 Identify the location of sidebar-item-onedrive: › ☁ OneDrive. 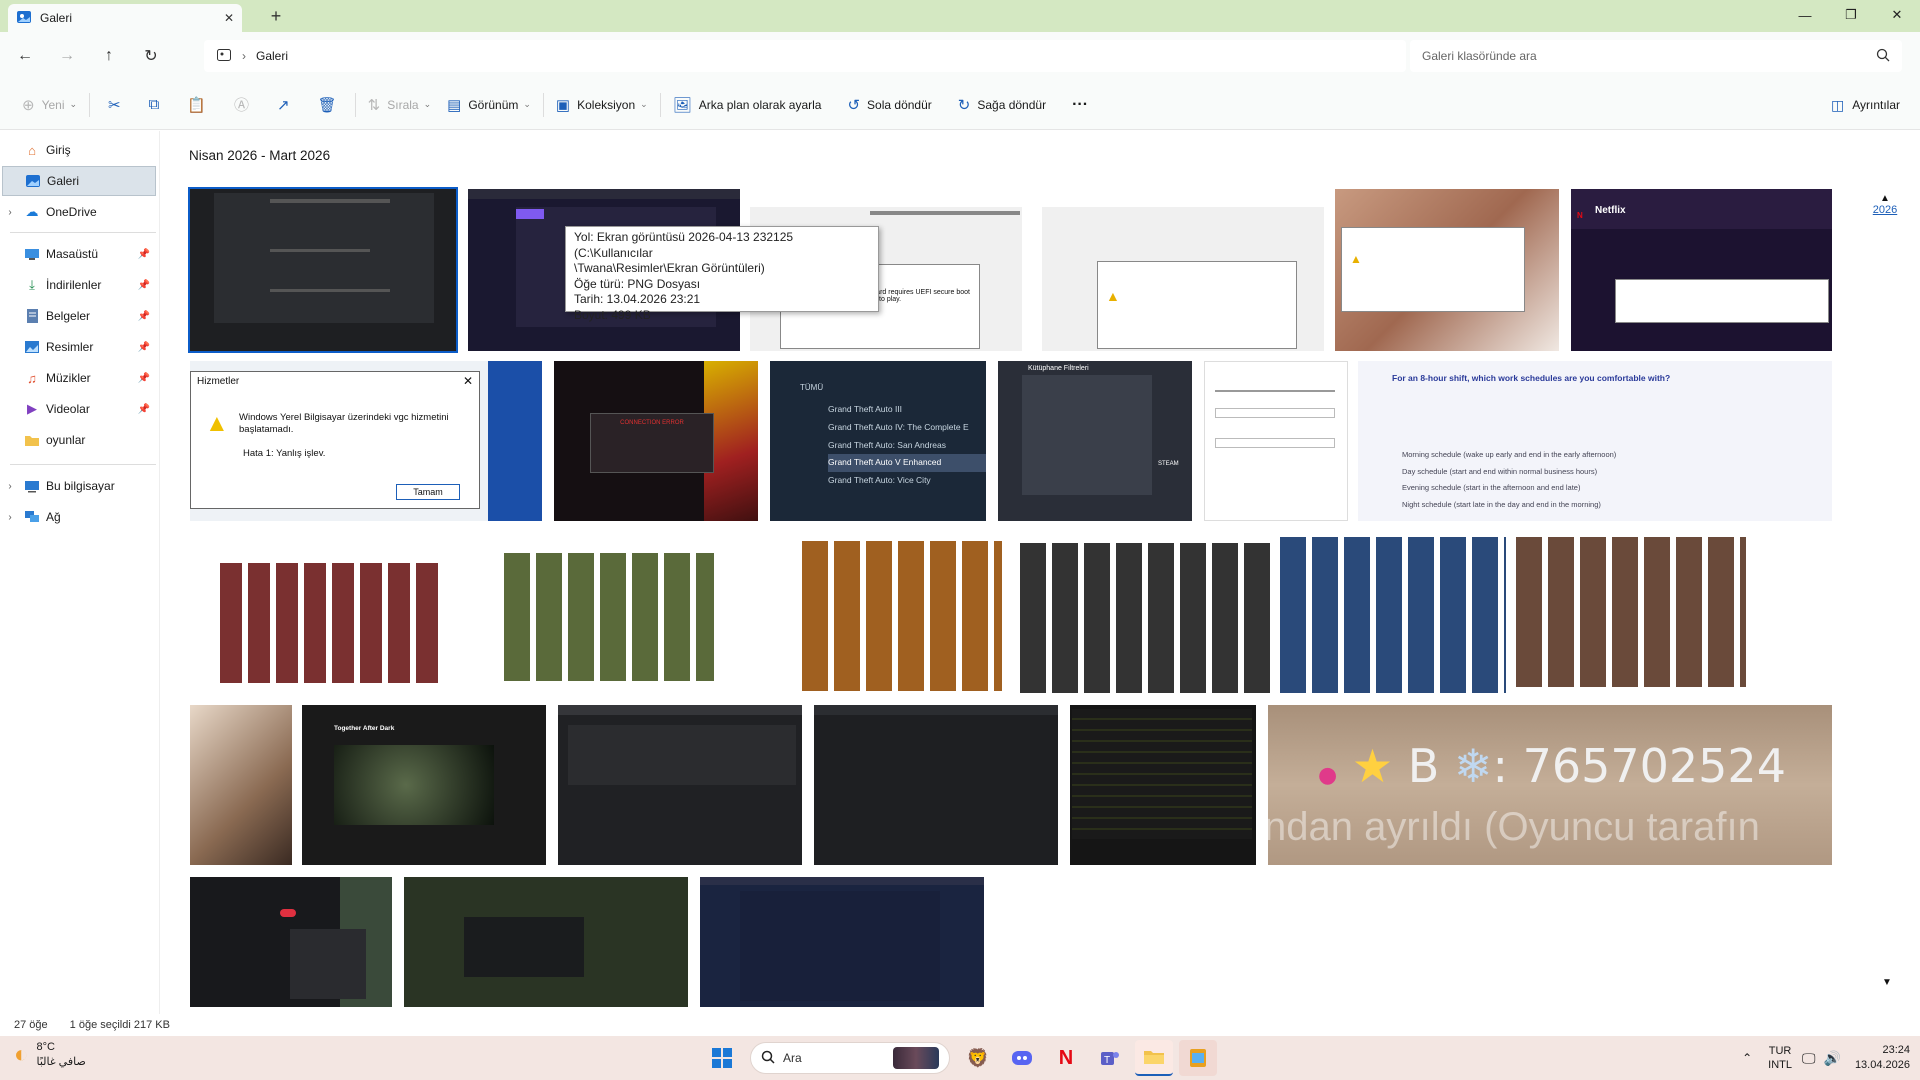
(79, 212).